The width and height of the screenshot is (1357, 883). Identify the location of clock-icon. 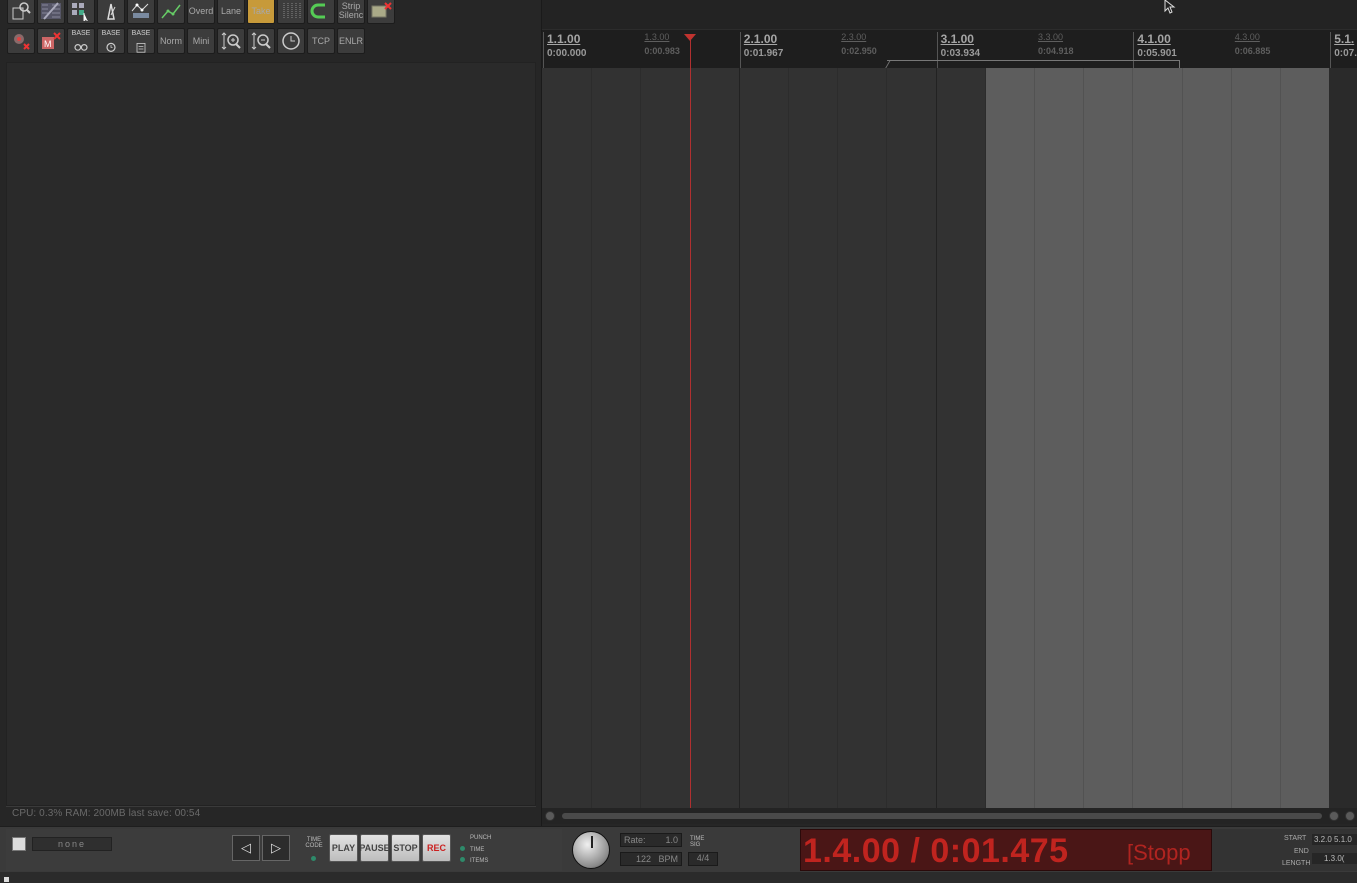
(291, 41).